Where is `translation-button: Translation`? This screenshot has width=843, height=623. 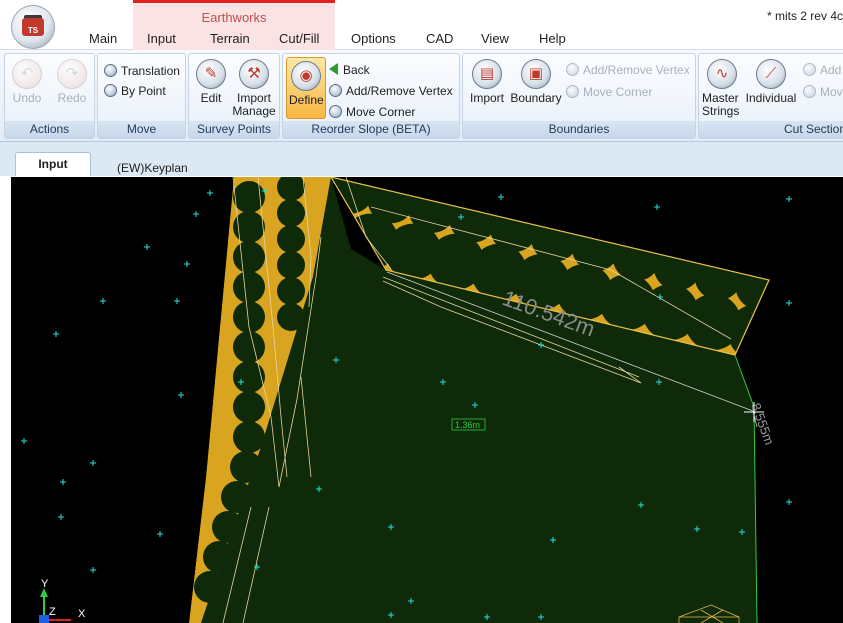
translation-button: Translation is located at coordinates (142, 71).